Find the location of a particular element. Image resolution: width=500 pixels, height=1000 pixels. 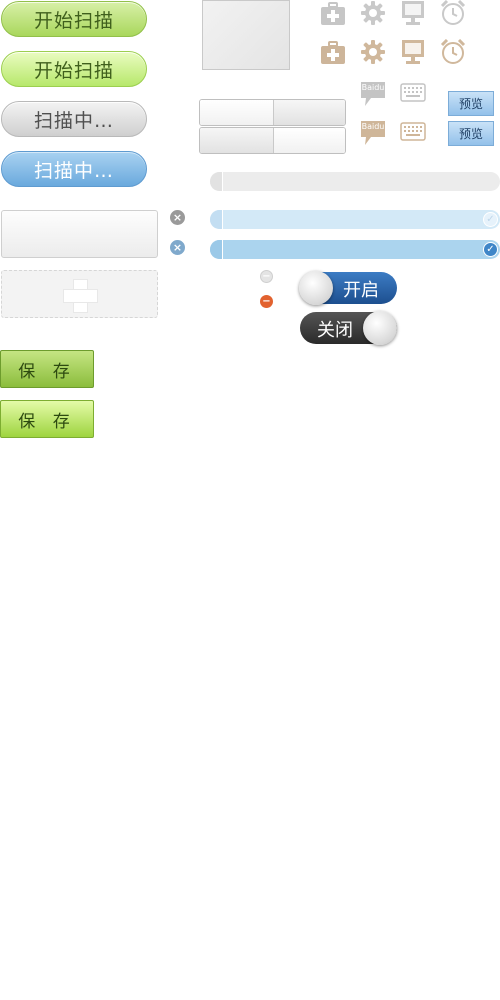

baidu-icon: Baidu is located at coordinates (373, 94).